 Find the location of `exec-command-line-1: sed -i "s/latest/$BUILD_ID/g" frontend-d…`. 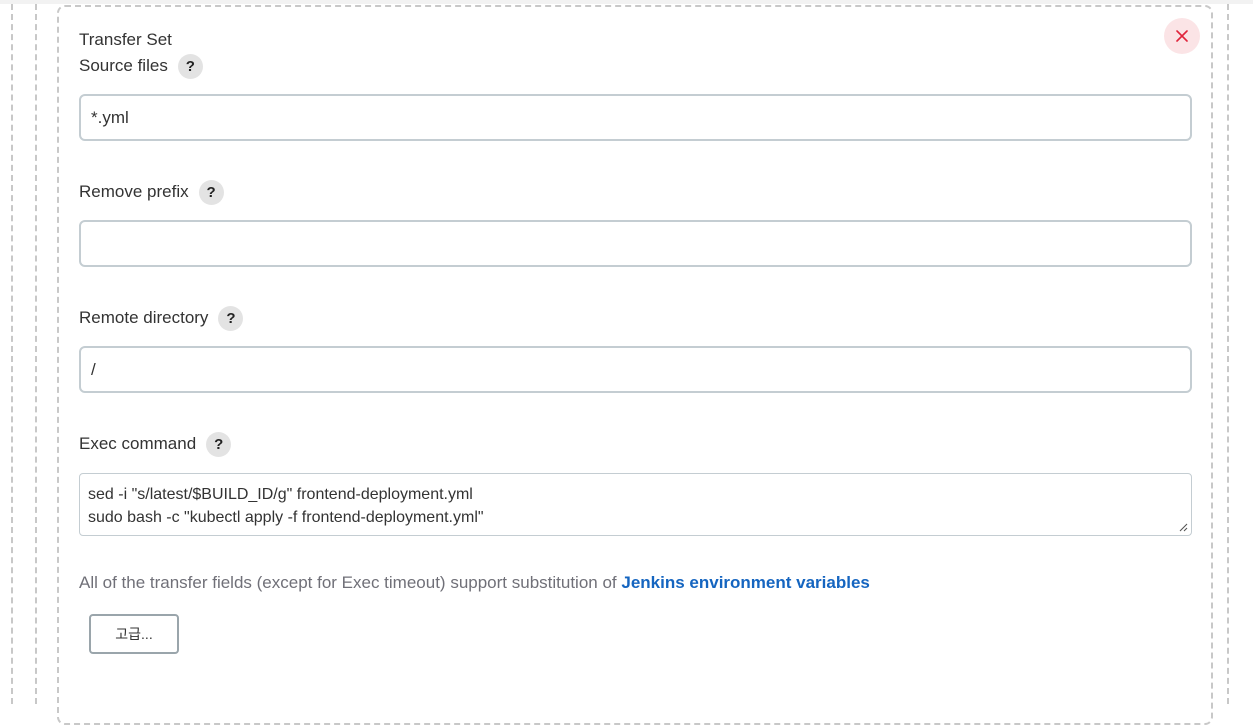

exec-command-line-1: sed -i "s/latest/$BUILD_ID/g" frontend-d… is located at coordinates (280, 494).